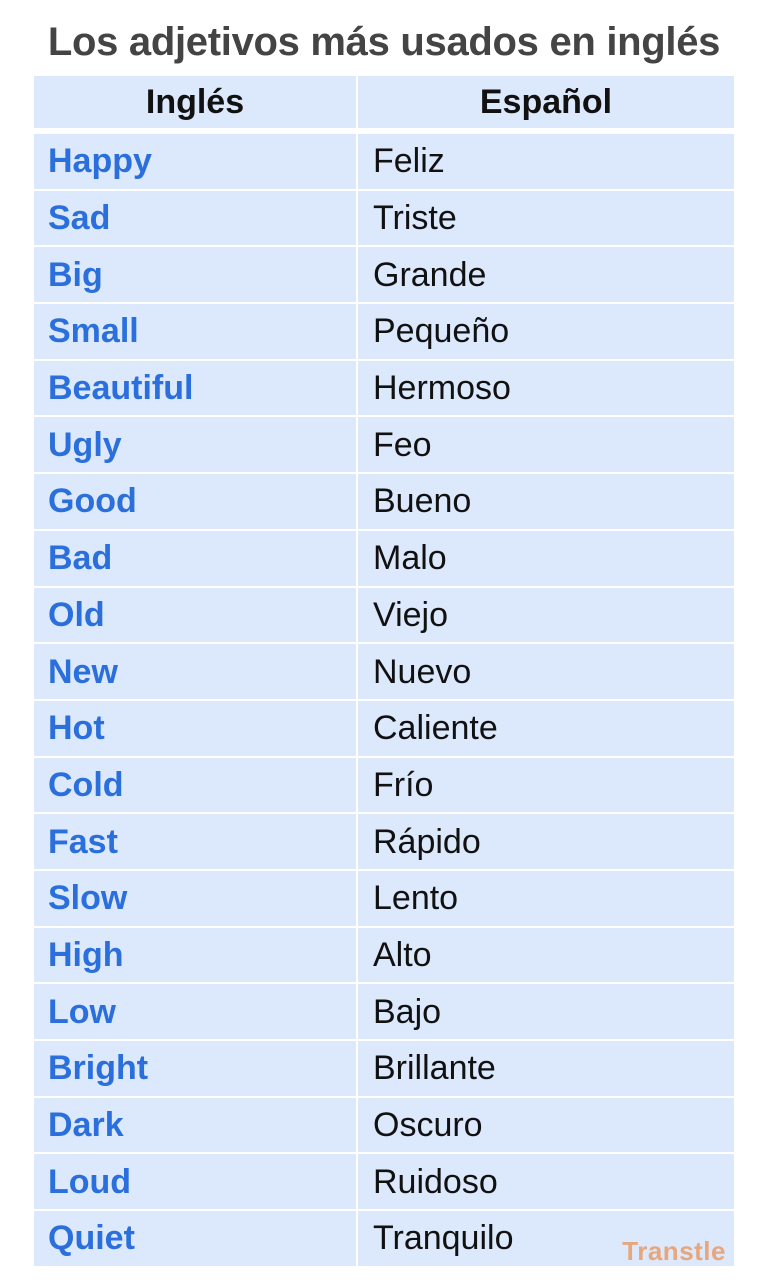 This screenshot has width=768, height=1286. Describe the element at coordinates (195, 102) in the screenshot. I see `header-english: Inglés` at that location.